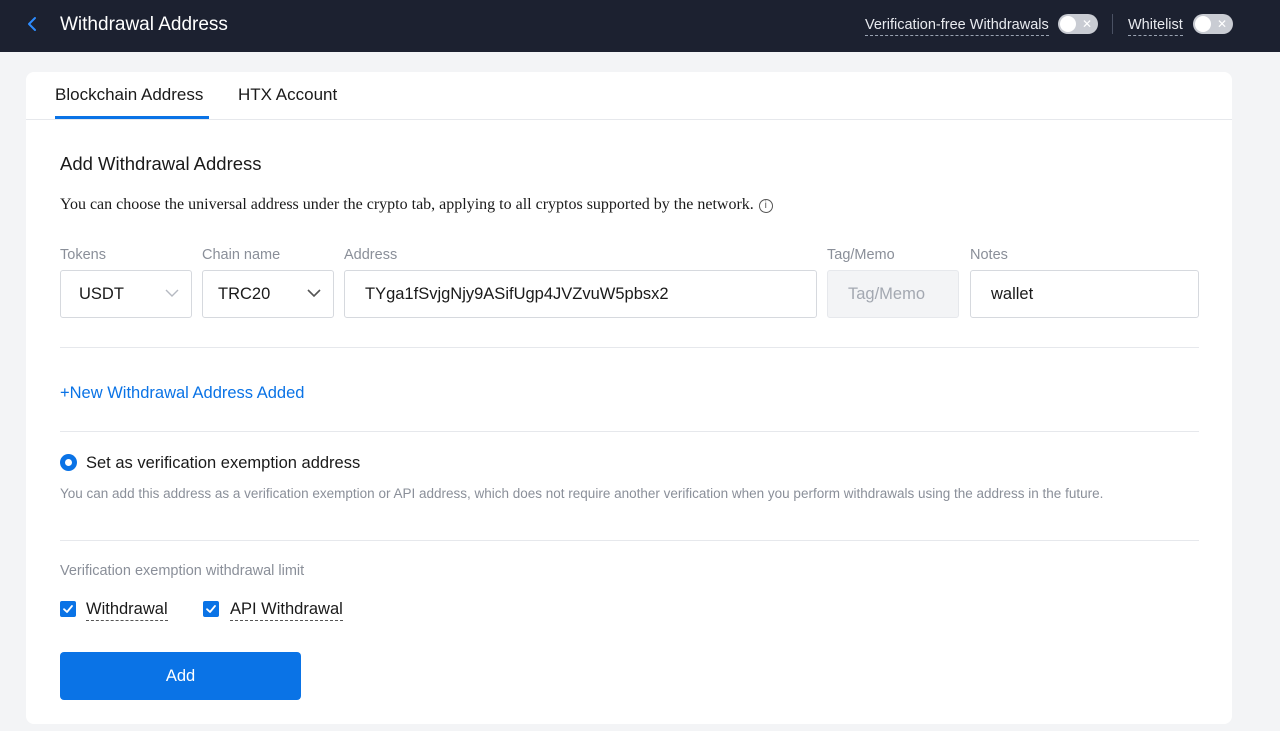  I want to click on address-input: TYga1fSvjgNjy9ASifUgp4JVZvuW5pbsx2, so click(580, 294).